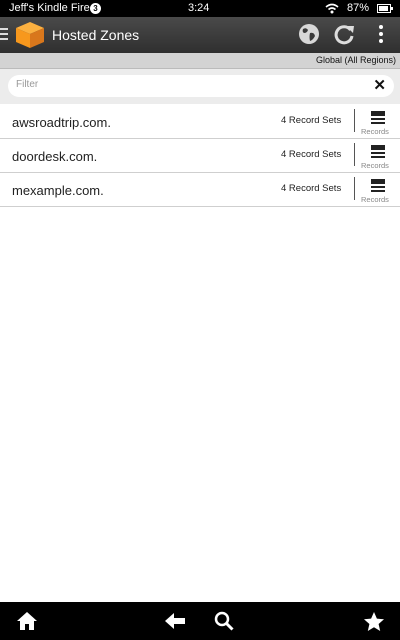  Describe the element at coordinates (4, 35) in the screenshot. I see `menu-icon` at that location.